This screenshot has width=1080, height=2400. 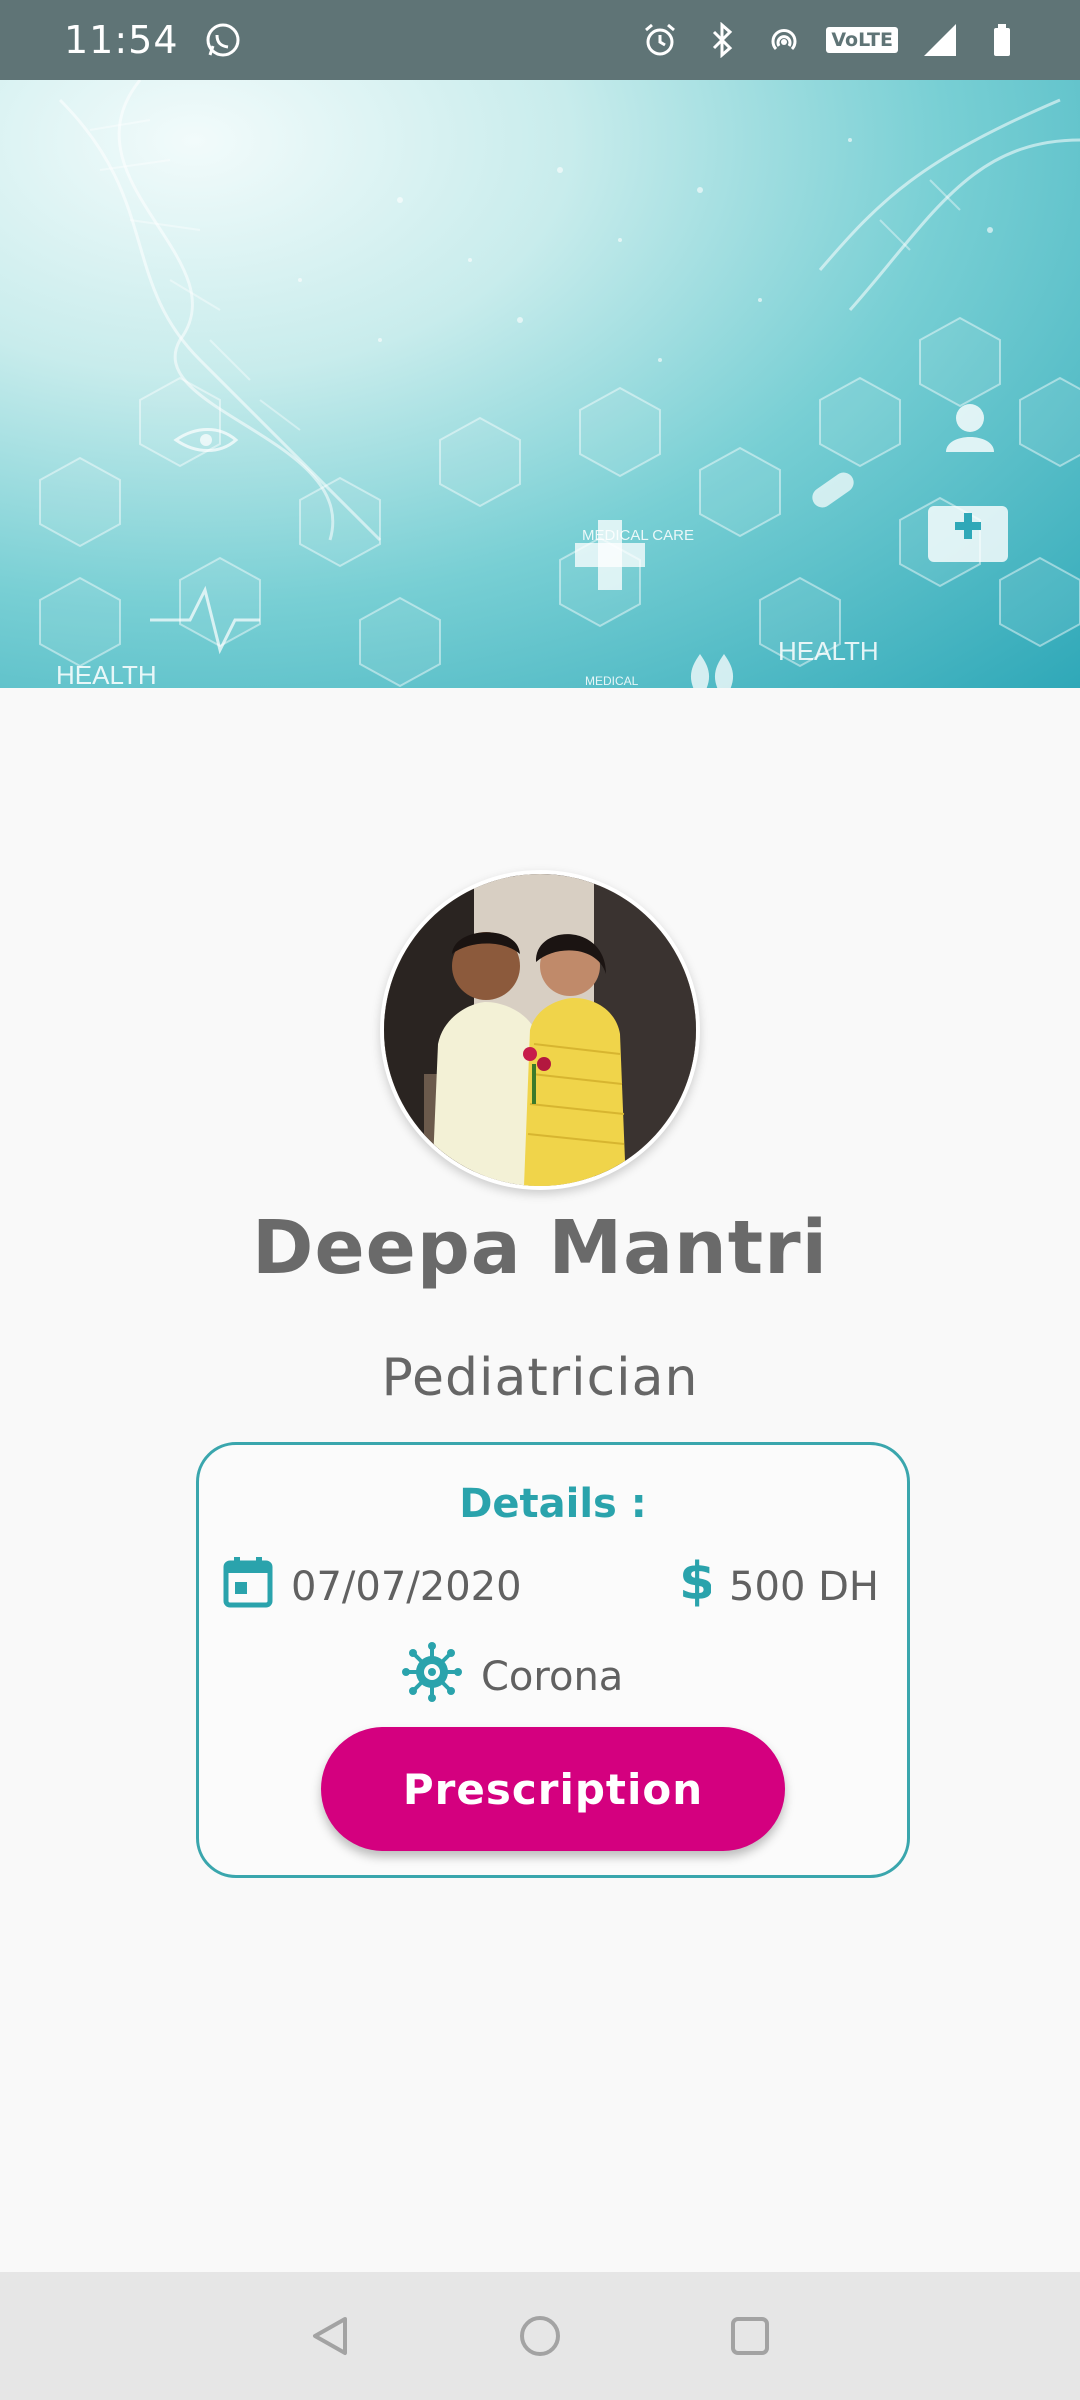 I want to click on doctor-name: Deepa Mantri, so click(x=540, y=1248).